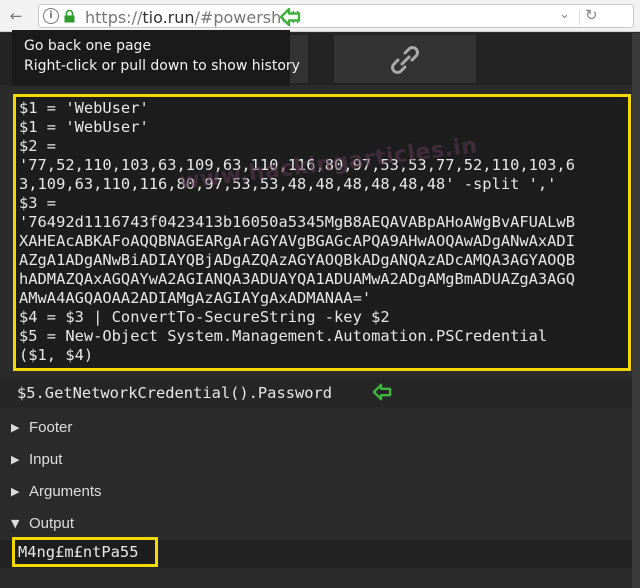 This screenshot has width=640, height=588. What do you see at coordinates (591, 15) in the screenshot?
I see `reload-icon: ↻` at bounding box center [591, 15].